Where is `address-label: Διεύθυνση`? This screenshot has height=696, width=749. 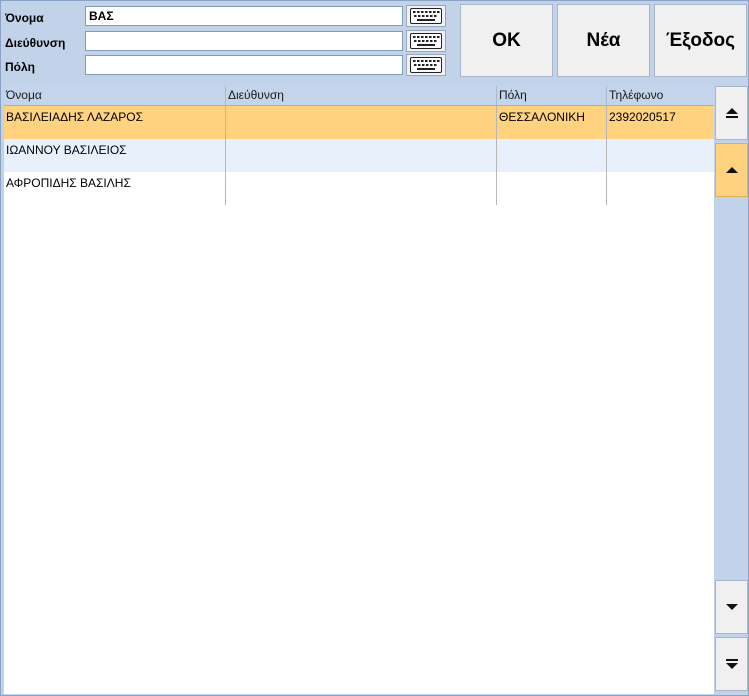 address-label: Διεύθυνση is located at coordinates (35, 43).